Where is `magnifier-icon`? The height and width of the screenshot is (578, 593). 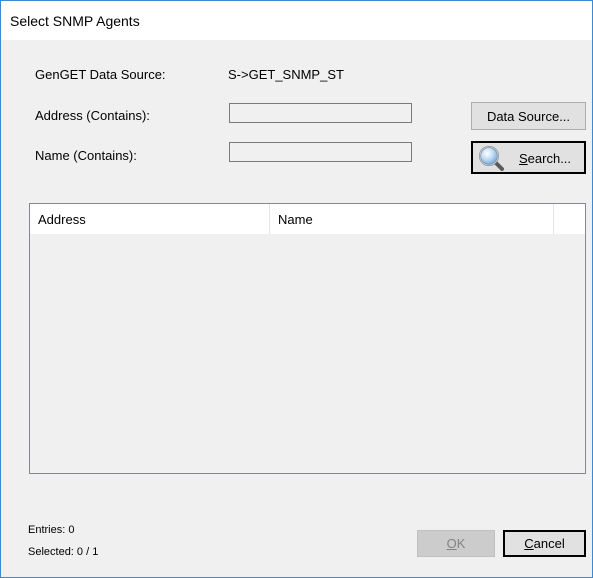 magnifier-icon is located at coordinates (491, 158).